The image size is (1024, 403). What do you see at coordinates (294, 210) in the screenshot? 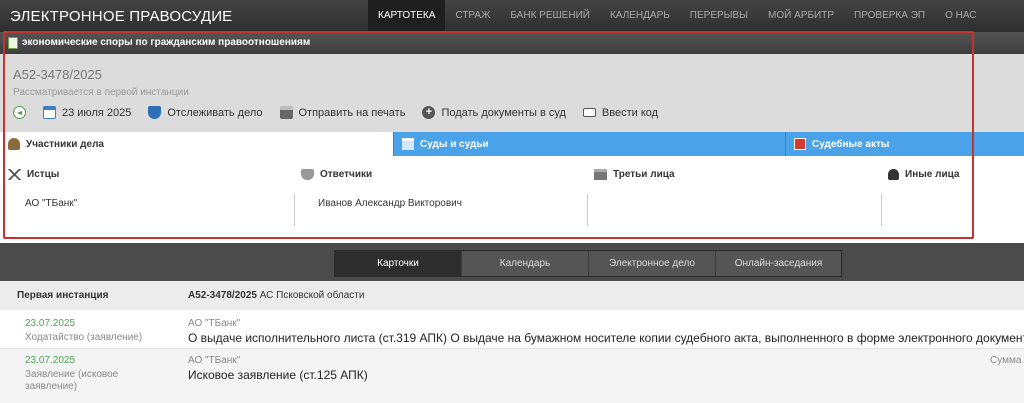
I see `column-divider` at bounding box center [294, 210].